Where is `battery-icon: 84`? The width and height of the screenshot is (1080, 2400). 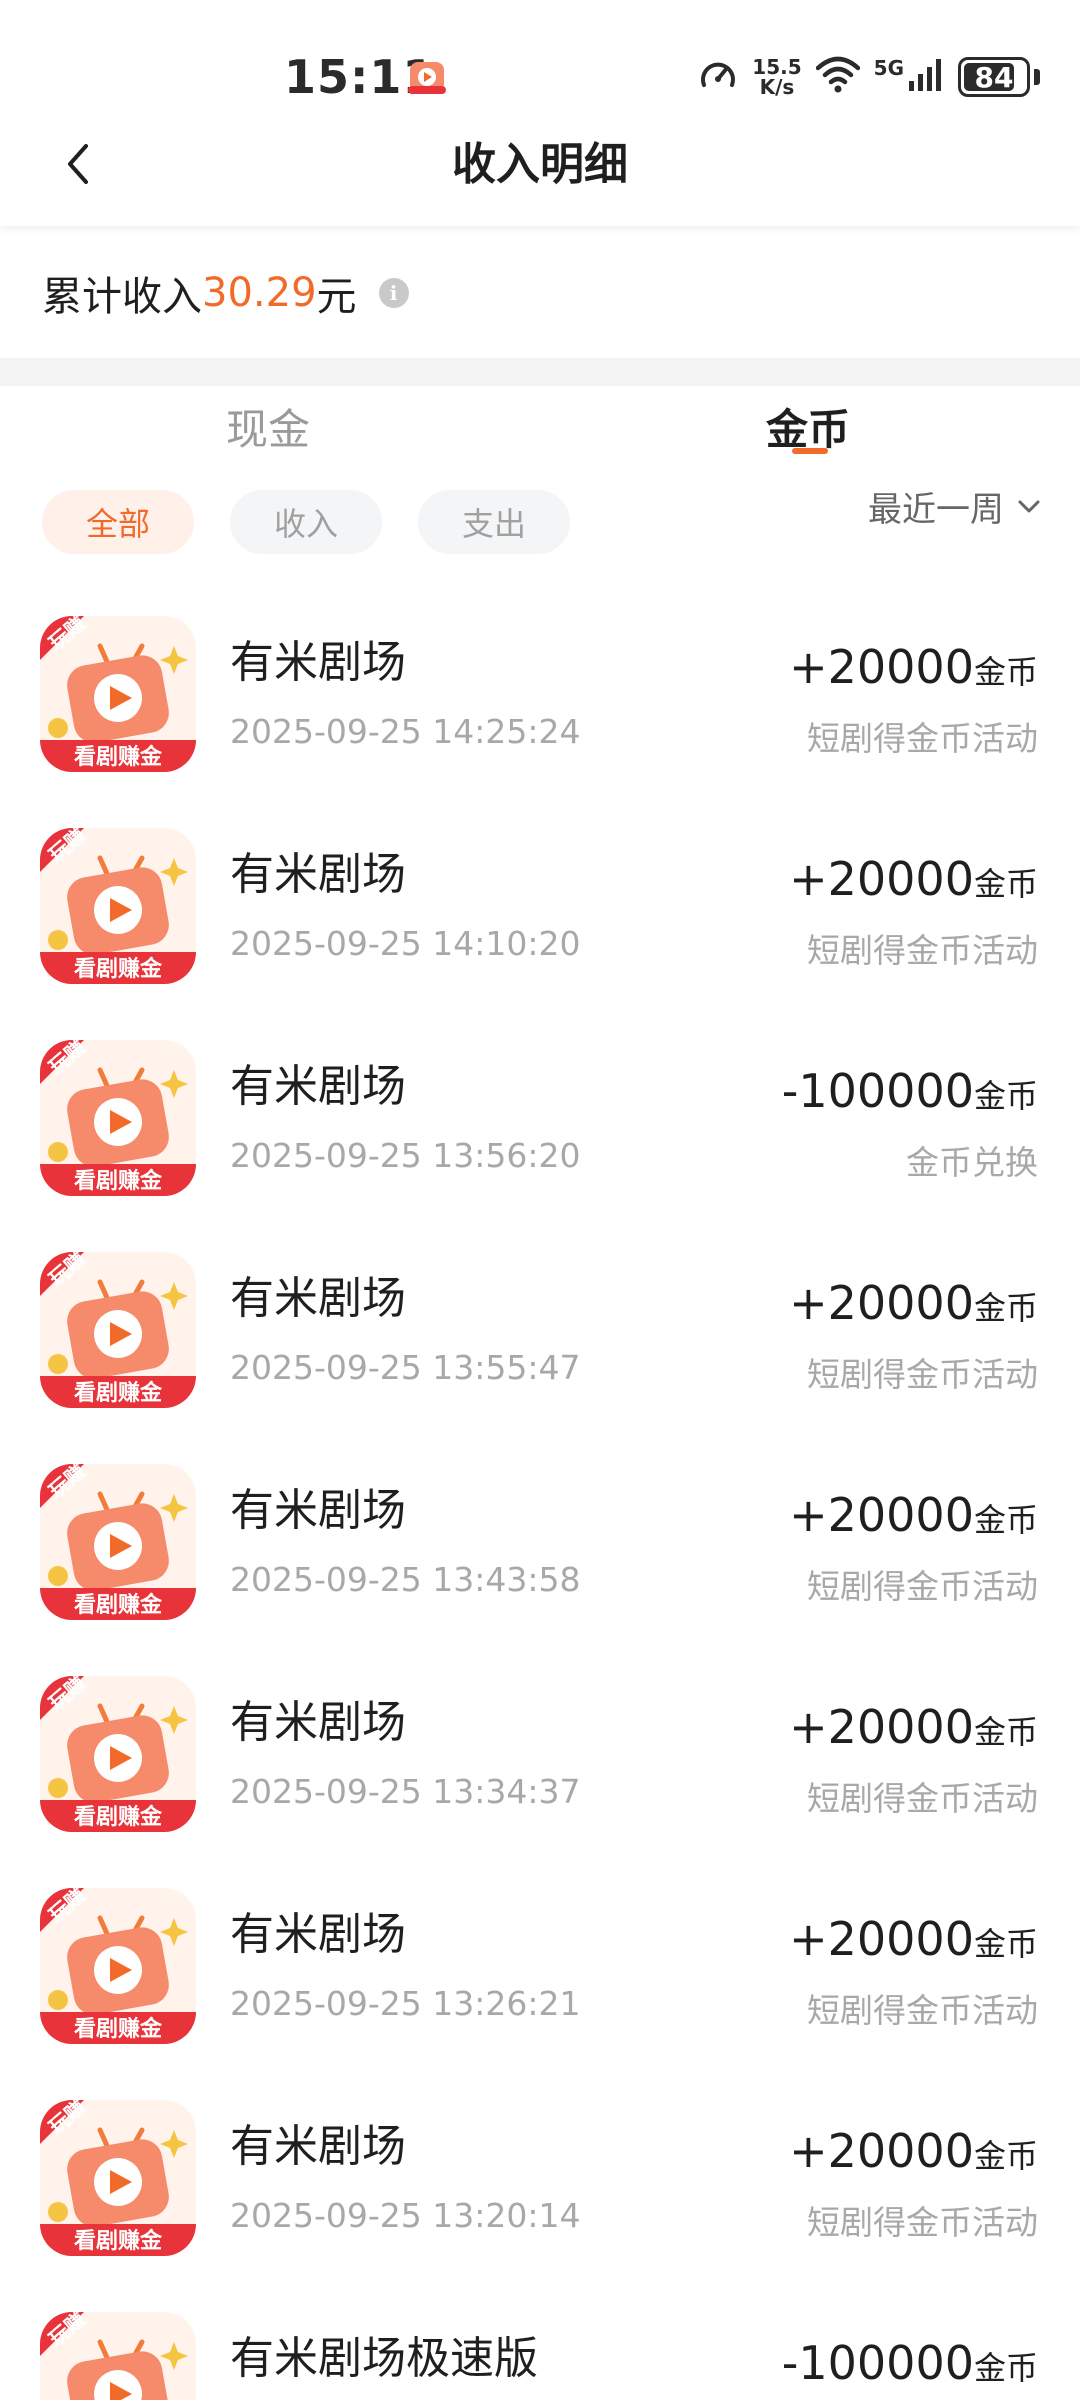 battery-icon: 84 is located at coordinates (994, 77).